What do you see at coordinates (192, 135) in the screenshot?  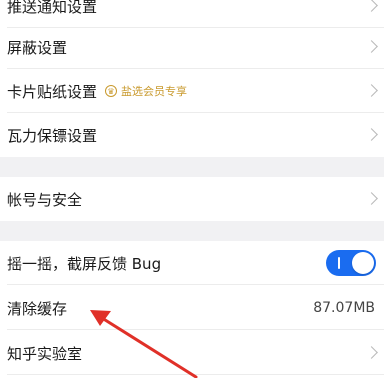 I see `settings-row-wali-guard: 瓦力保镖设置` at bounding box center [192, 135].